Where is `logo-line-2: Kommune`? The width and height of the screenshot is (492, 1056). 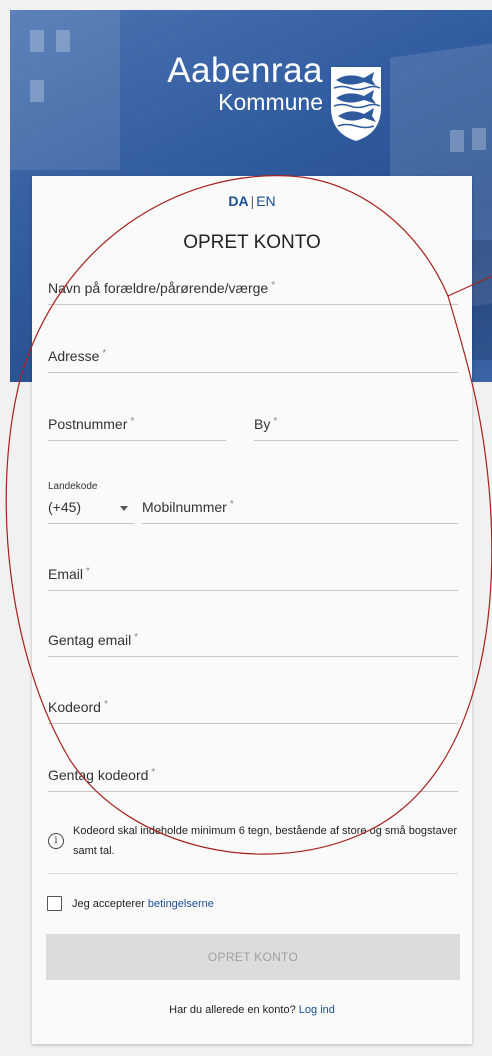 logo-line-2: Kommune is located at coordinates (270, 102).